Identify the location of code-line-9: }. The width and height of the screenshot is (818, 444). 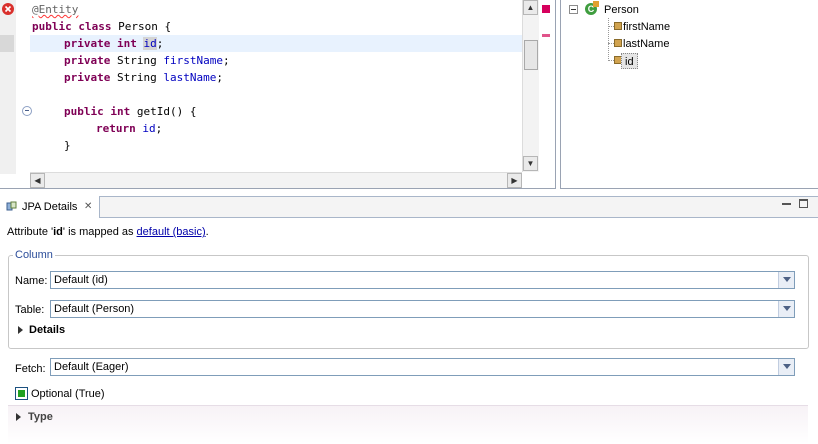
(67, 145).